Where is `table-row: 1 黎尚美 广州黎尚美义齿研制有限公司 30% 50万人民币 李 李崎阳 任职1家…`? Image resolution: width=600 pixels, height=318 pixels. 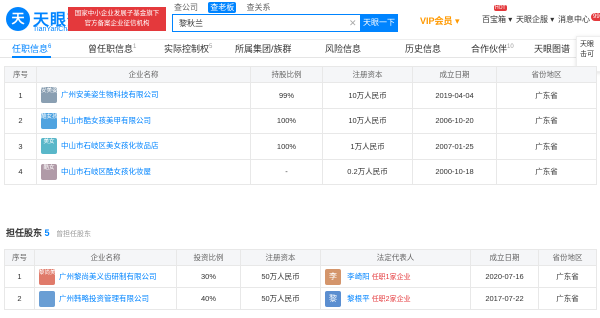
table-row: 1 黎尚美 广州黎尚美义齿研制有限公司 30% 50万人民币 李 李崎阳 任职1家… is located at coordinates (300, 276).